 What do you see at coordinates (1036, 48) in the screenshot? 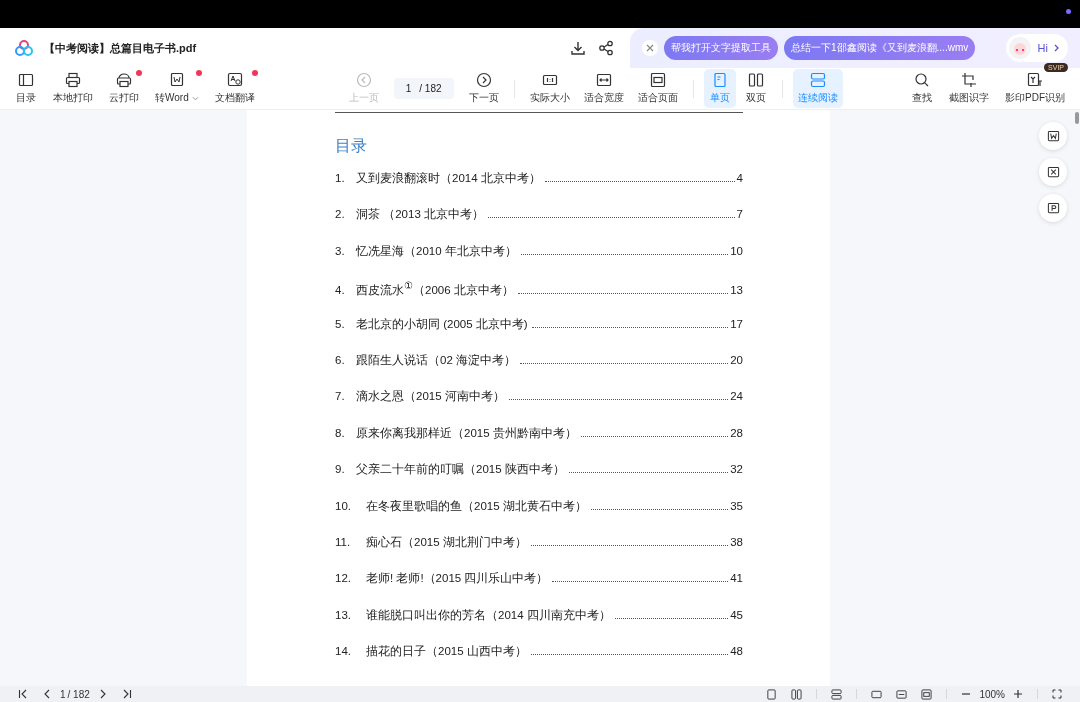
I see `assistant-button: Hi` at bounding box center [1036, 48].